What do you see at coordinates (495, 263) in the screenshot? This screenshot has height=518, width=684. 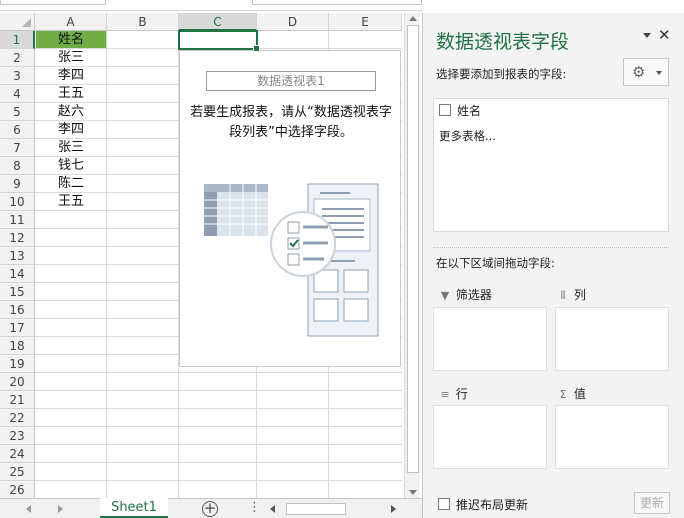 I see `drag-fields-label: 在以下区域间拖动字段:` at bounding box center [495, 263].